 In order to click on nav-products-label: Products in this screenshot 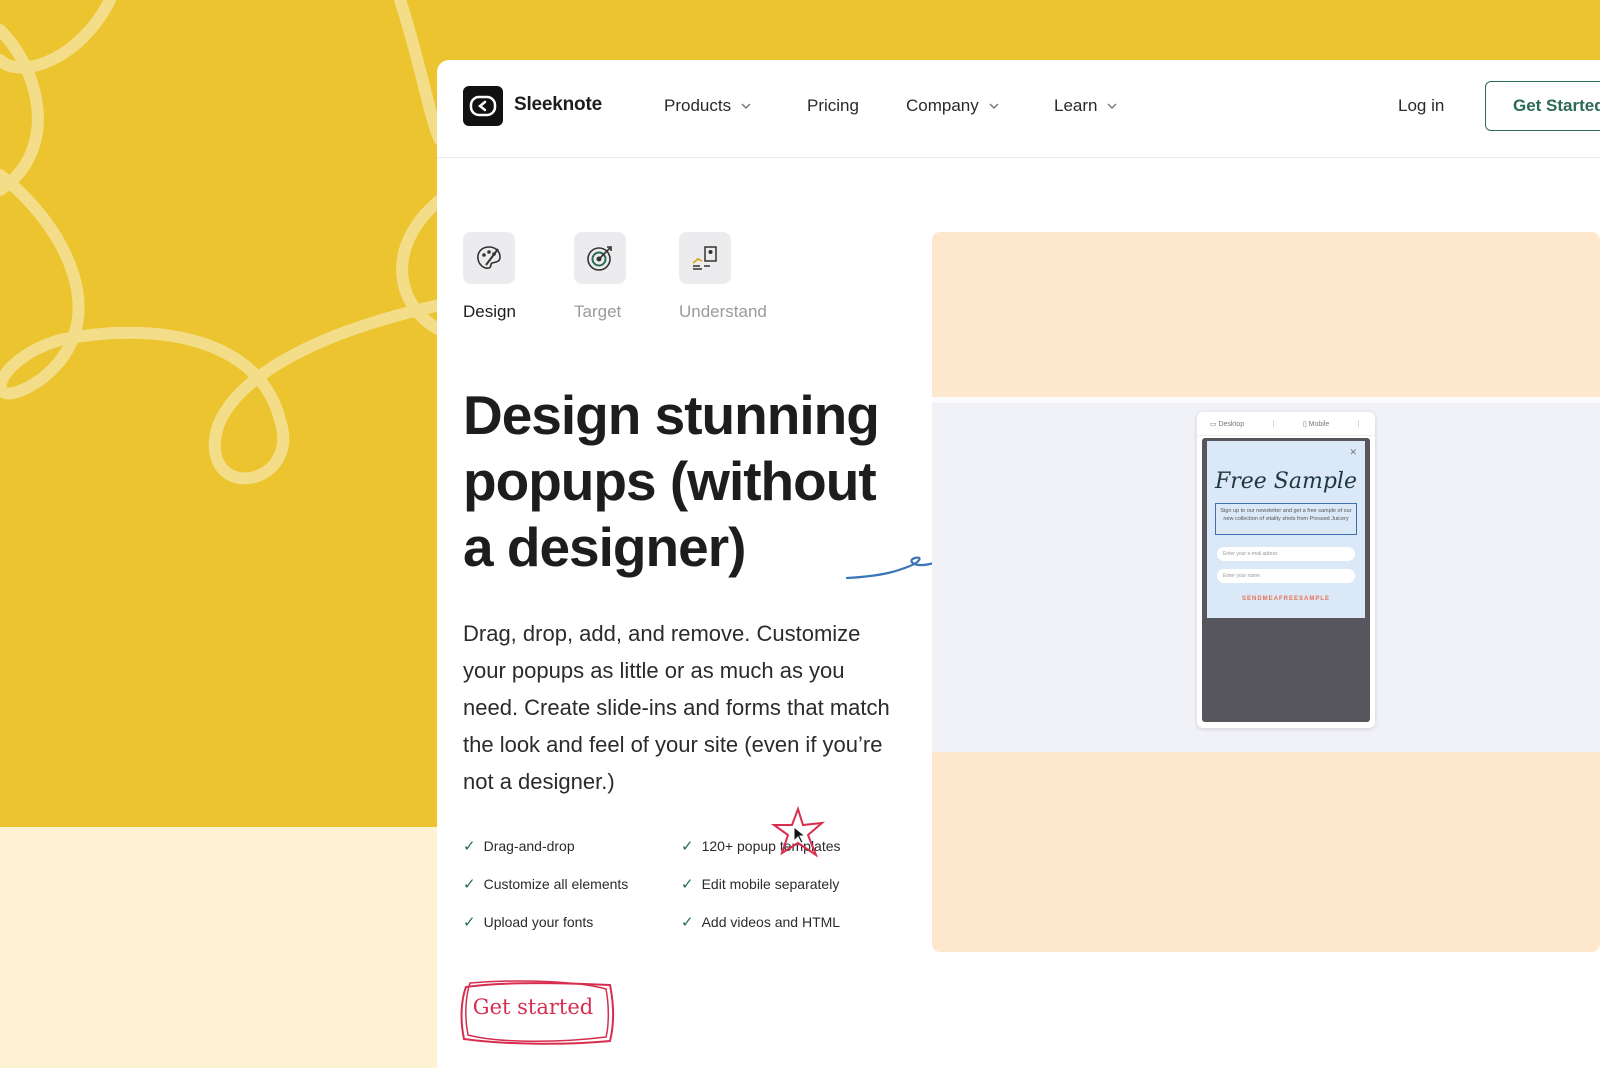, I will do `click(698, 105)`.